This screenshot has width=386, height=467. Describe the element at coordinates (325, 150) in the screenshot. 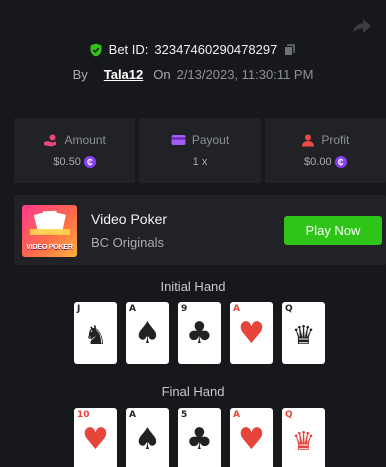

I see `stat-profit: Profit $0.00 ₵` at that location.